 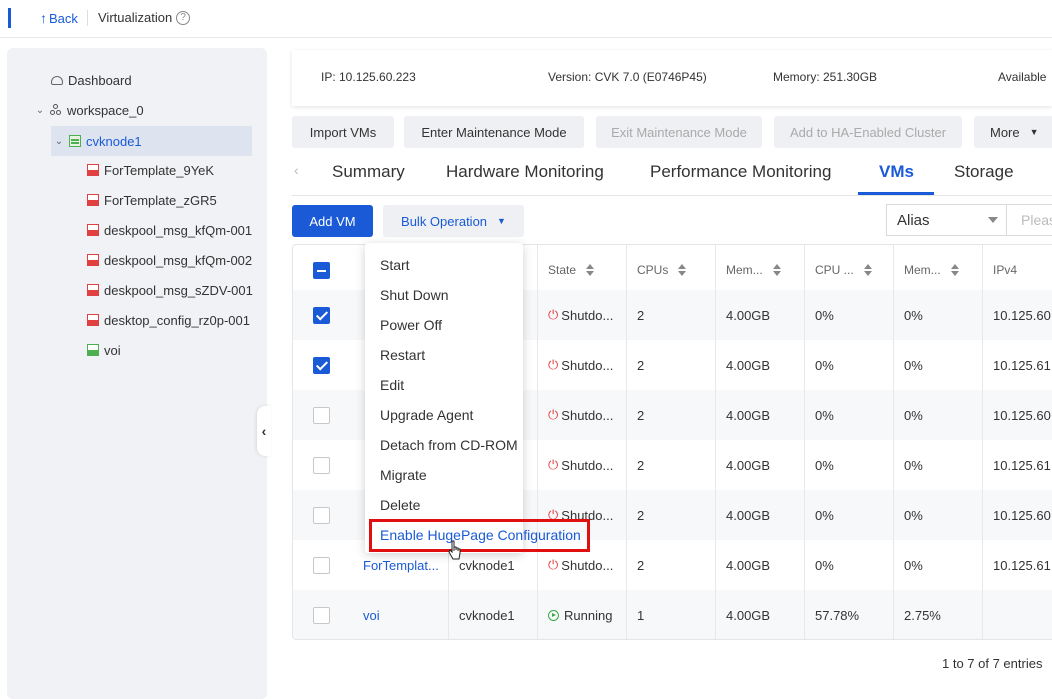 What do you see at coordinates (679, 132) in the screenshot?
I see `exit-maintenance-button: Exit Maintenance Mode` at bounding box center [679, 132].